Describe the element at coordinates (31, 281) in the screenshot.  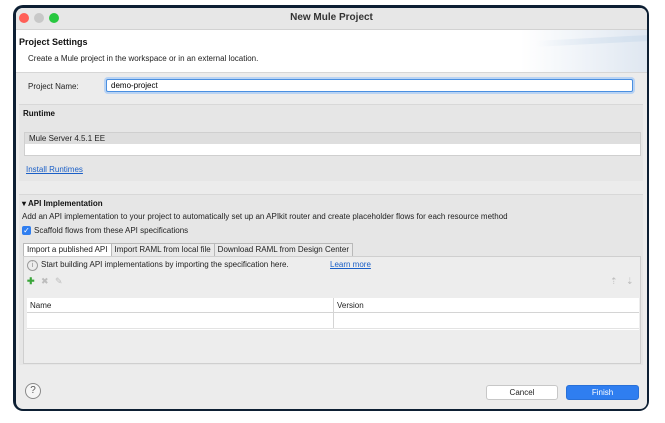
I see `add-icon: ✚` at that location.